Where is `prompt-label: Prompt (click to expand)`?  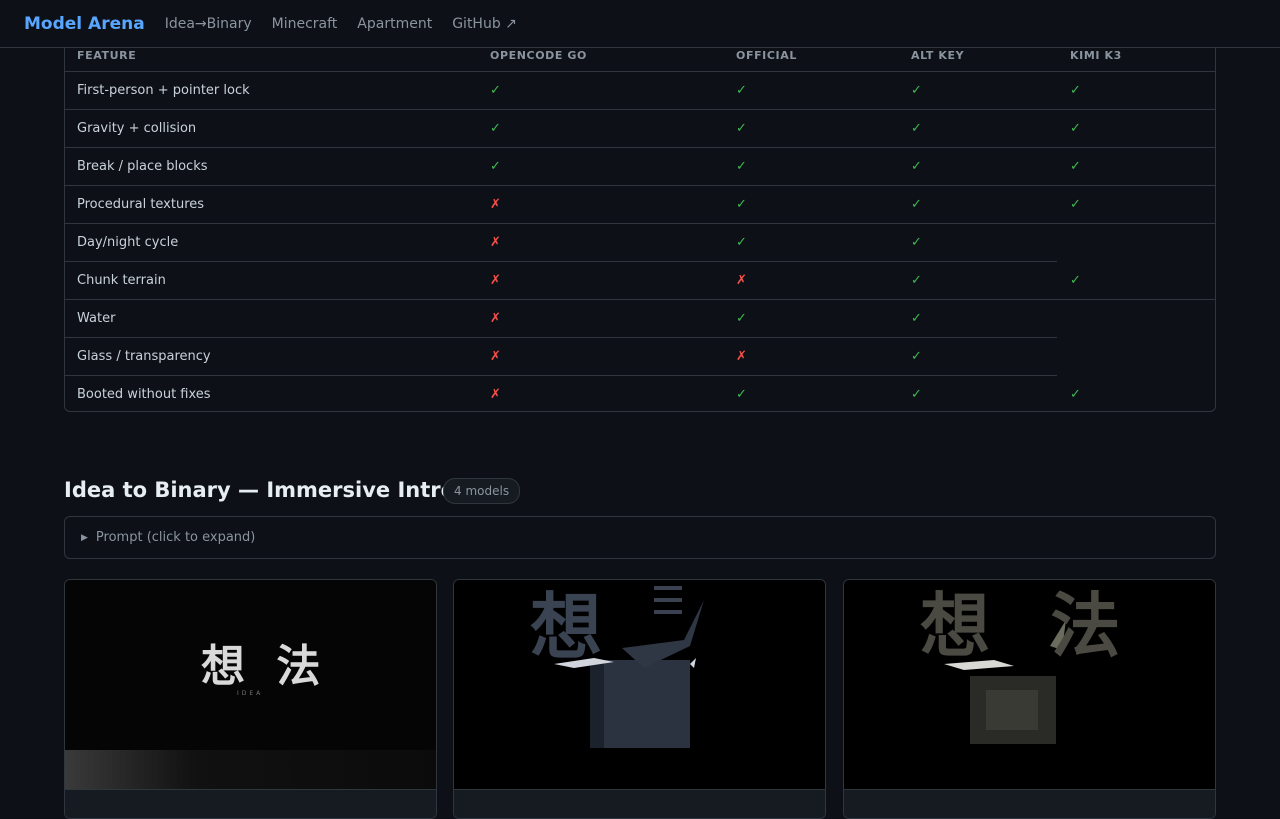 prompt-label: Prompt (click to expand) is located at coordinates (175, 537).